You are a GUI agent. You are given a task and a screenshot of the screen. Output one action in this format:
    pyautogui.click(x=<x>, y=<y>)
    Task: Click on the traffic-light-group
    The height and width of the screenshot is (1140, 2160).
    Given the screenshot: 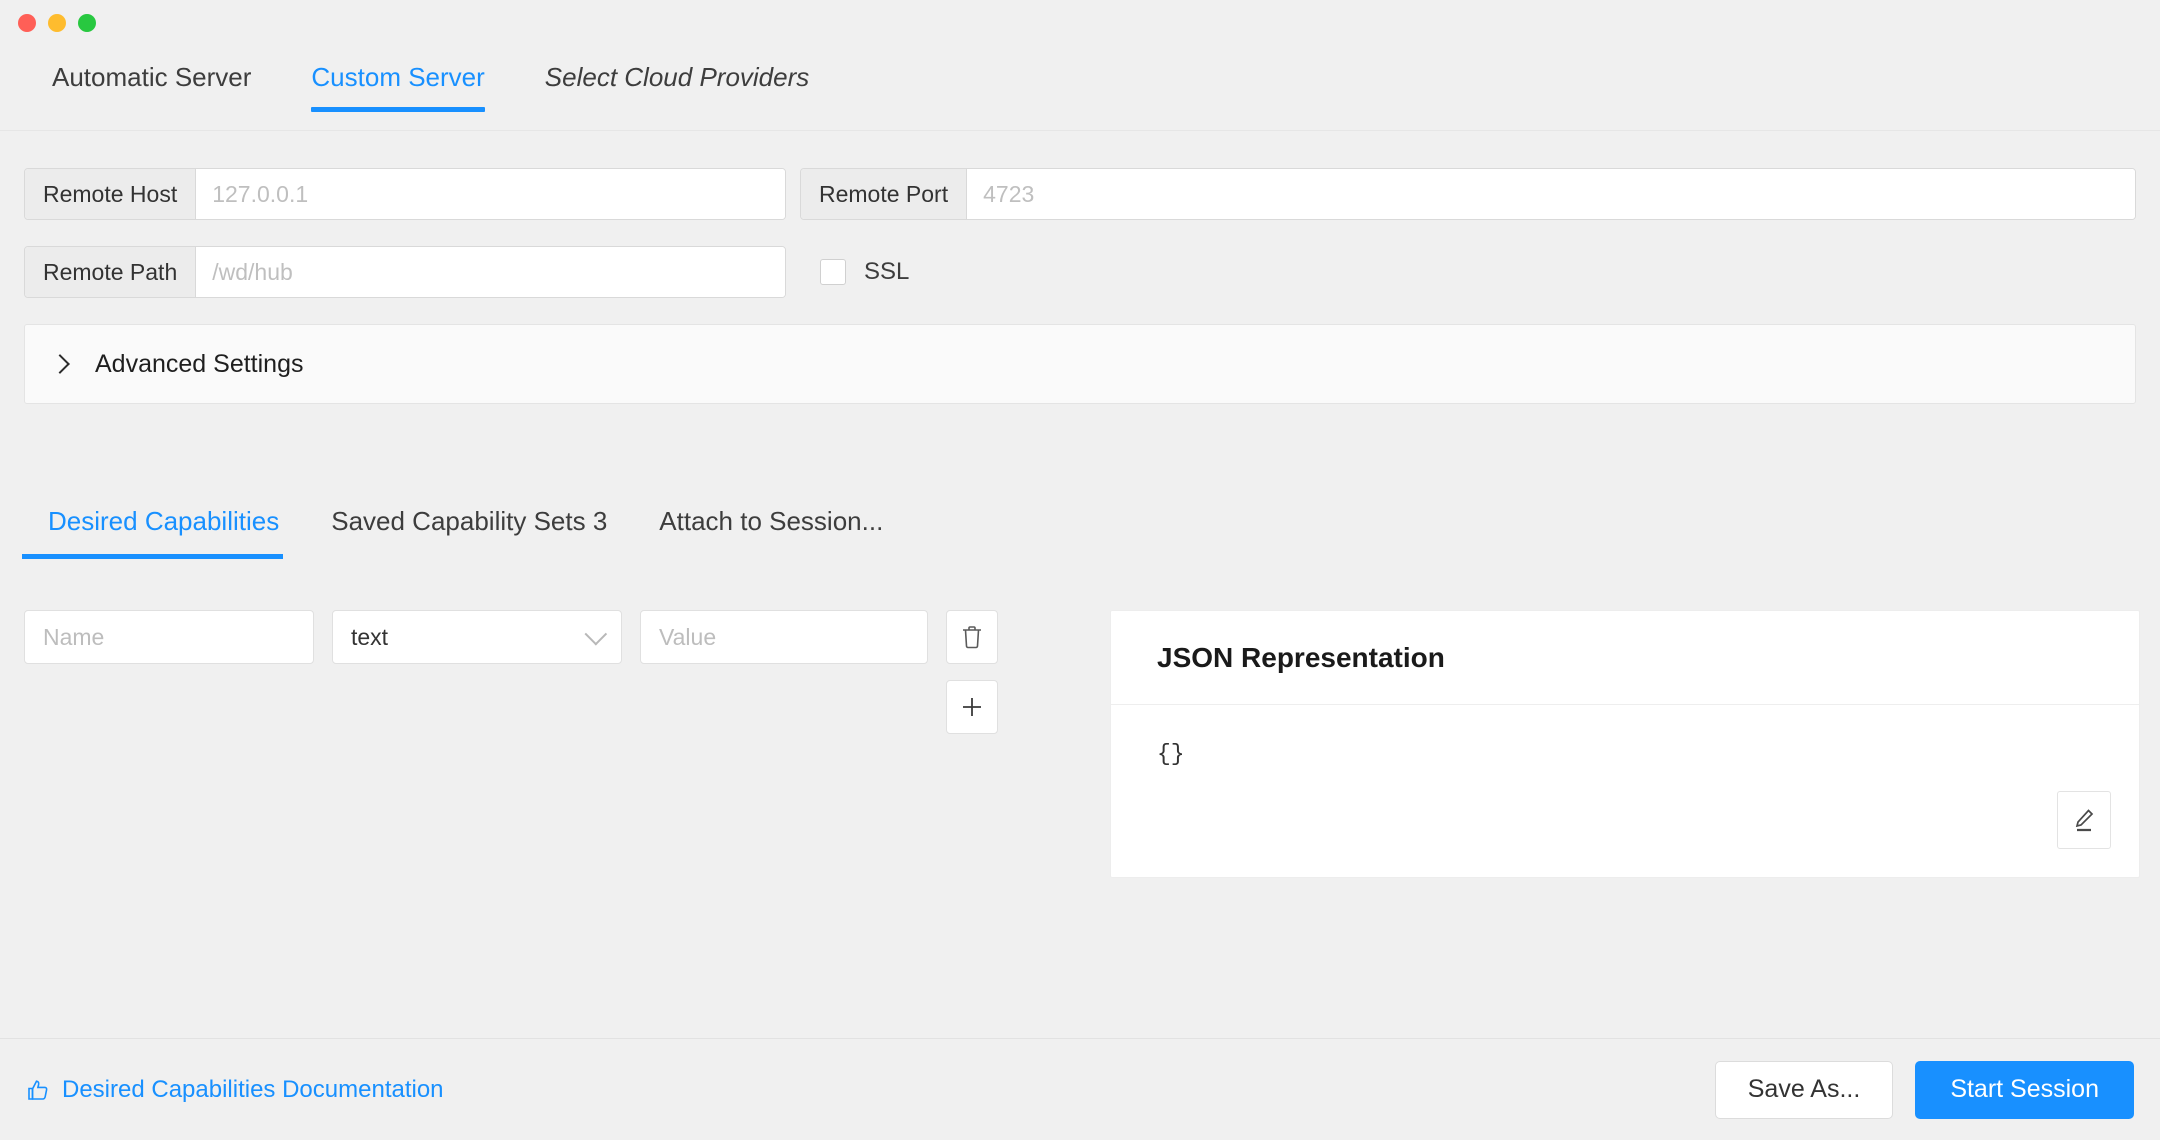 What is the action you would take?
    pyautogui.click(x=57, y=23)
    